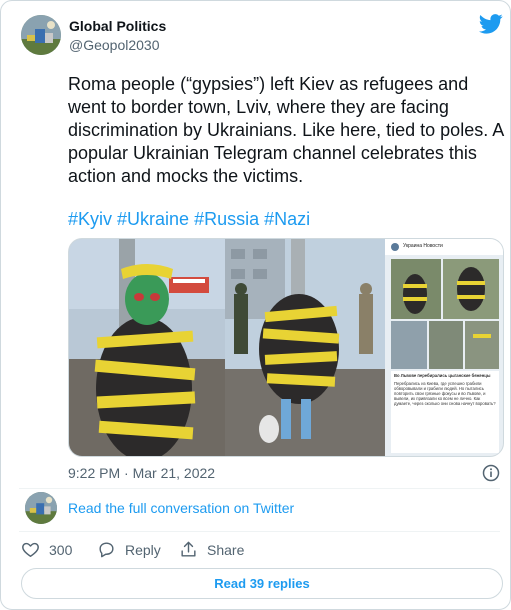 The height and width of the screenshot is (610, 511). I want to click on like-button: 300, so click(46, 549).